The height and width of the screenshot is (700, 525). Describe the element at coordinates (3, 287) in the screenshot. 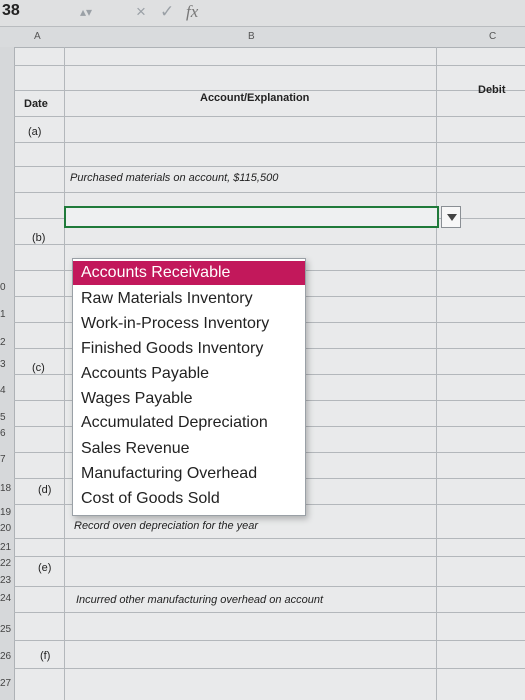

I see `row-number: 0` at that location.